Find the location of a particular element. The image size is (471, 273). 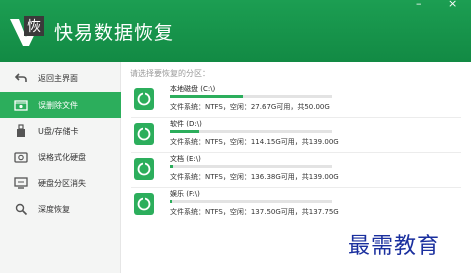

close-button: × is located at coordinates (452, 4).